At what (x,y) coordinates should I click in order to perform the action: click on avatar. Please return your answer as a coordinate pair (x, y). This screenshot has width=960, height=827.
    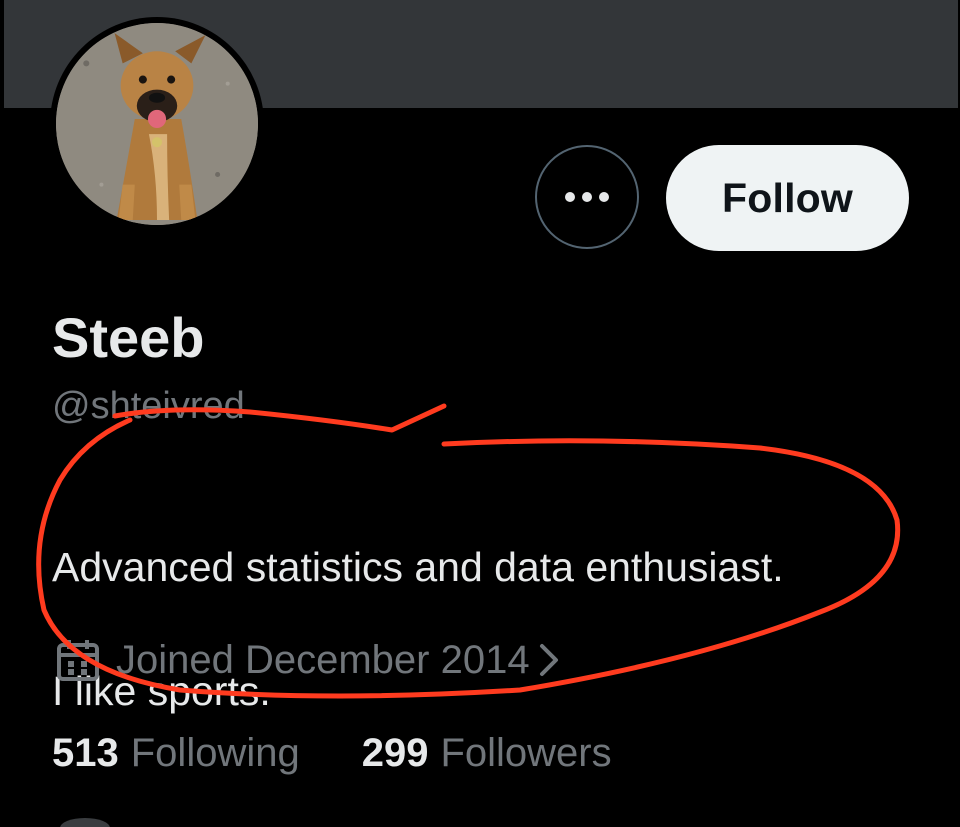
    Looking at the image, I should click on (157, 124).